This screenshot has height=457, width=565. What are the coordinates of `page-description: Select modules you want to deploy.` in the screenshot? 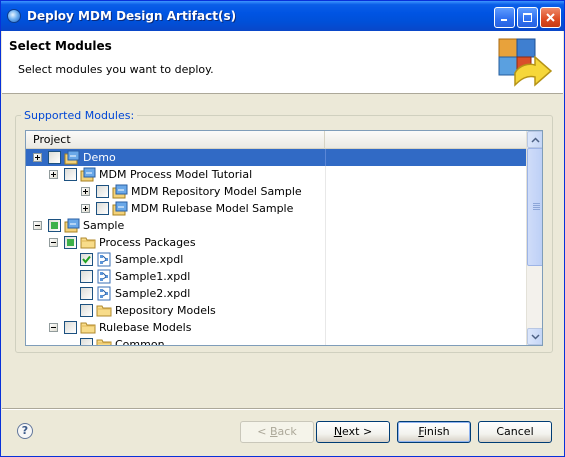 It's located at (116, 69).